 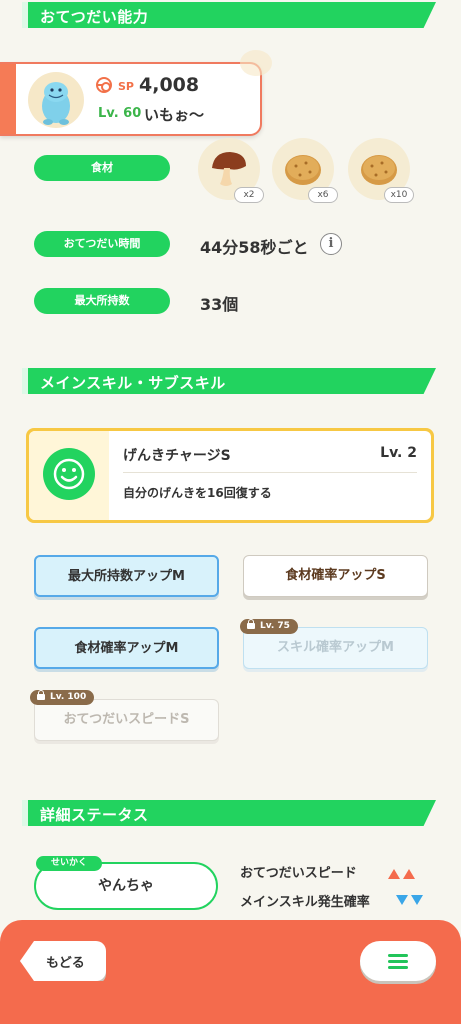 I want to click on sub-skill-button: 食材確率アップS, so click(x=335, y=576).